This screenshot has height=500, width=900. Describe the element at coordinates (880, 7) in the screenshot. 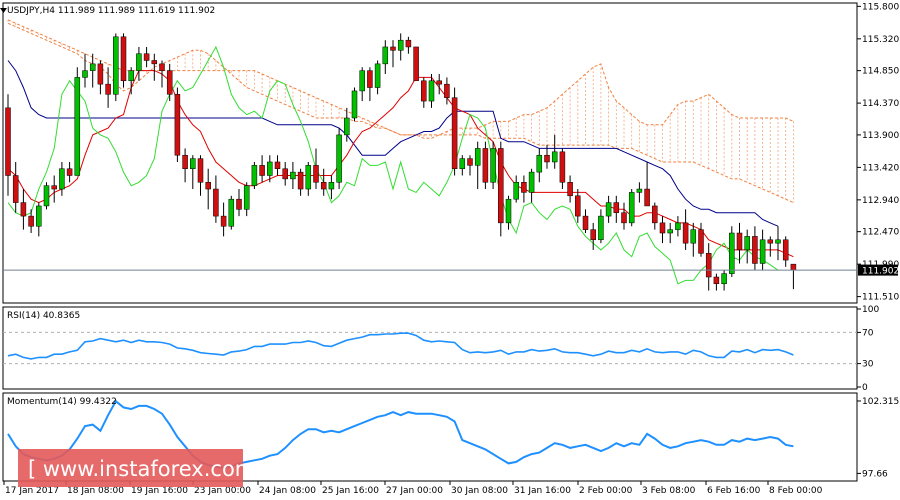

I see `price-tick-label: 115.800` at that location.